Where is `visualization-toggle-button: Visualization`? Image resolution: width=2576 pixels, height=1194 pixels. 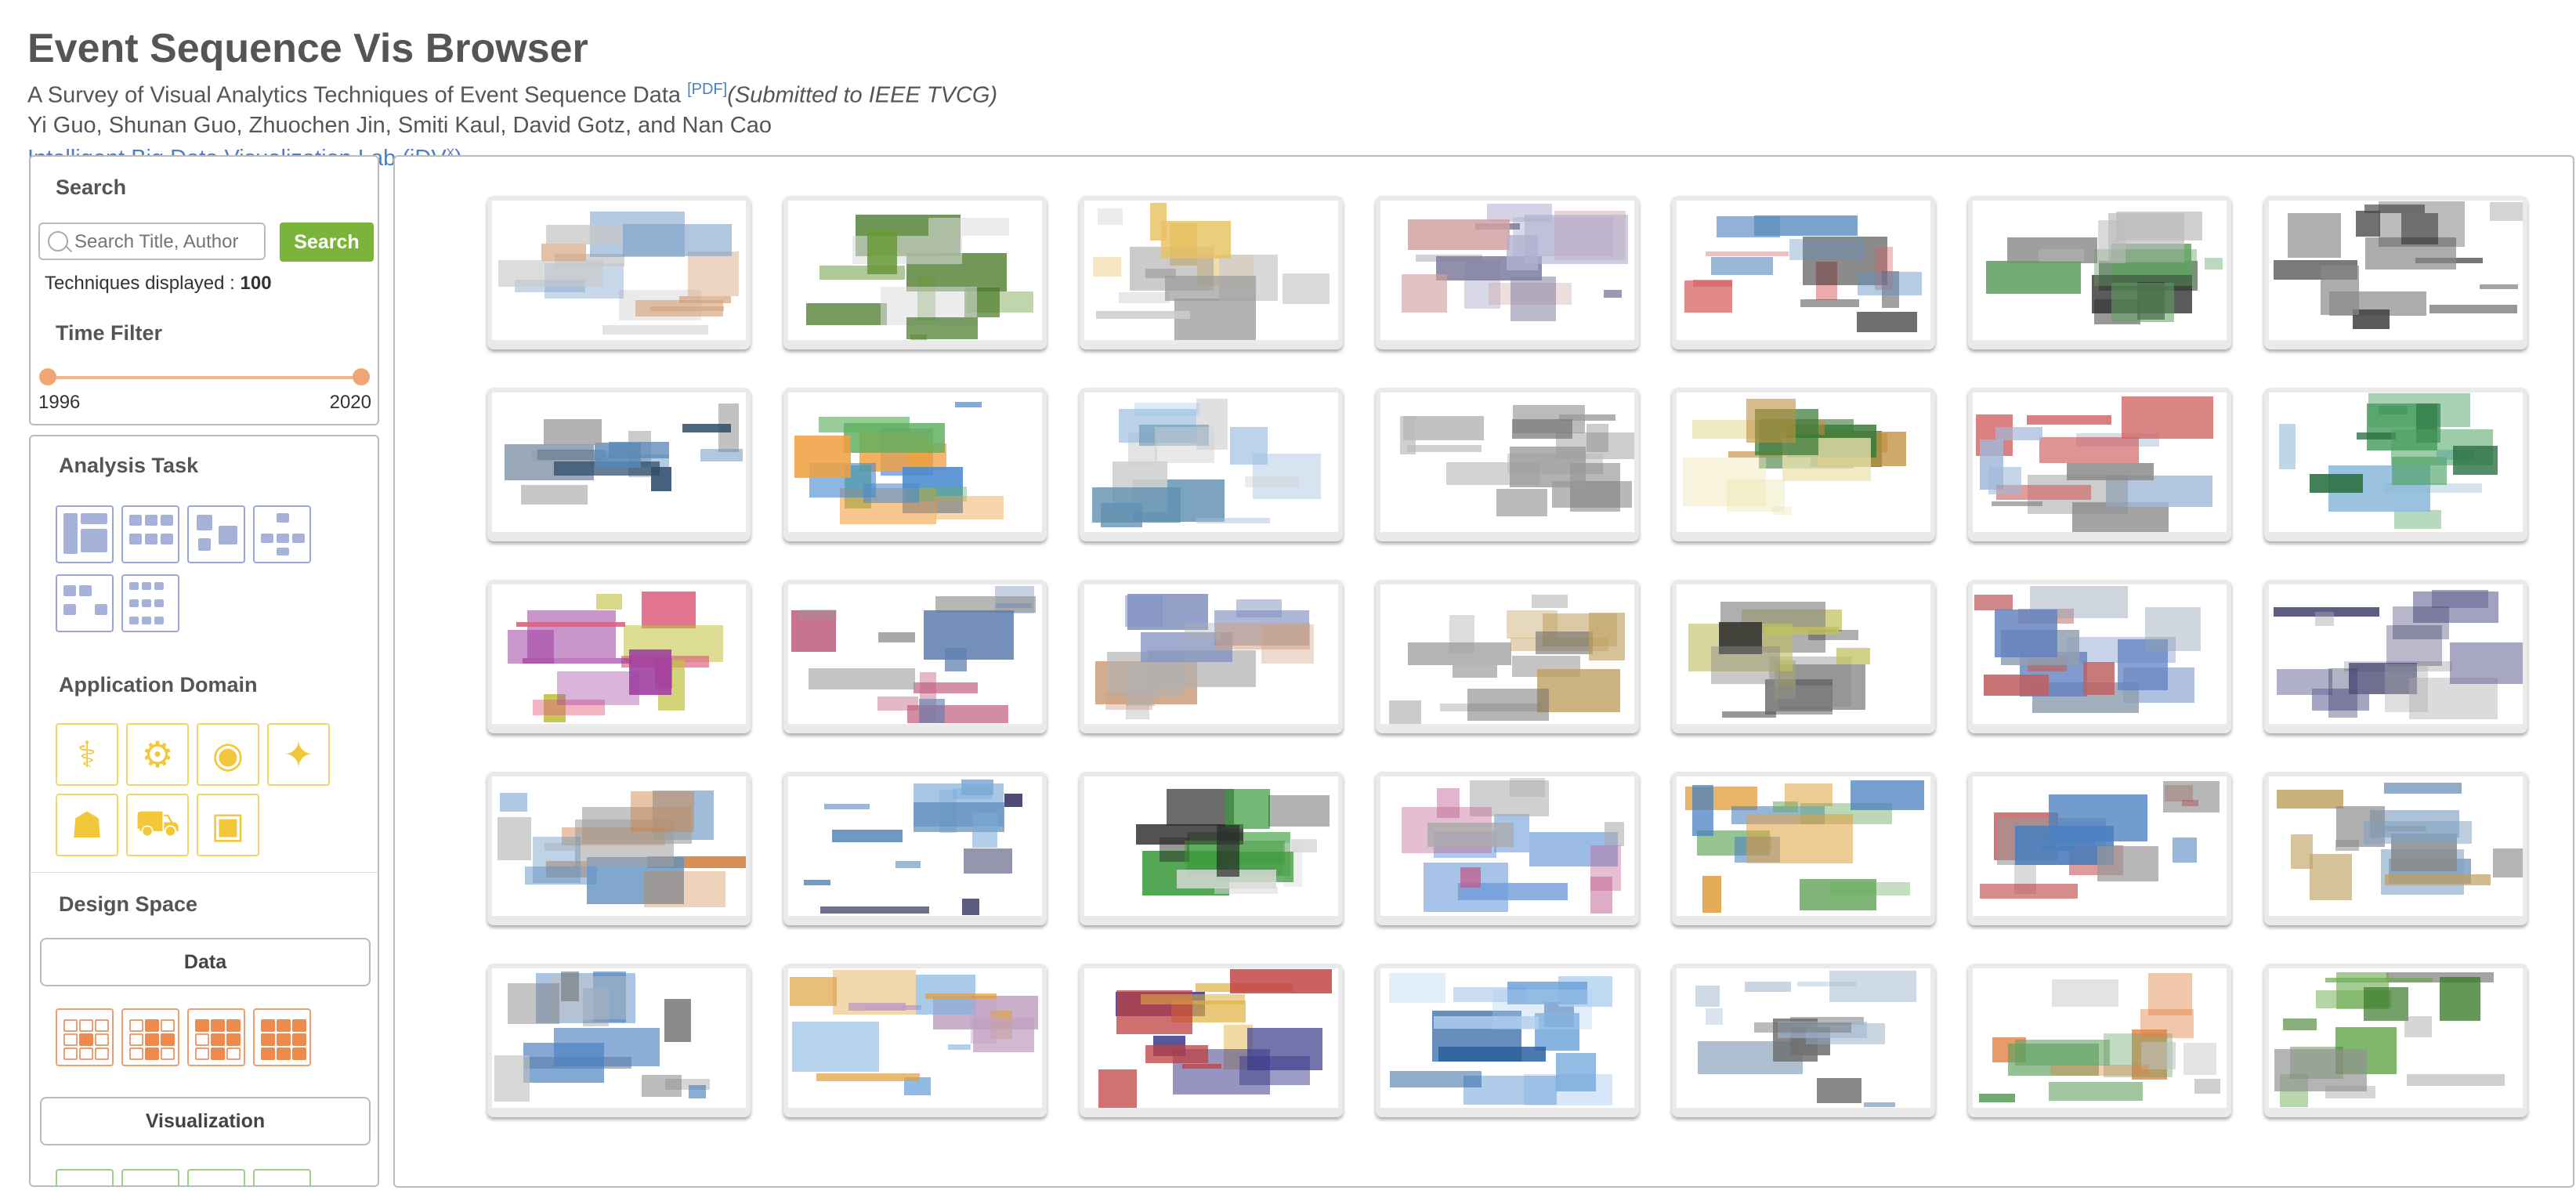 visualization-toggle-button: Visualization is located at coordinates (206, 1121).